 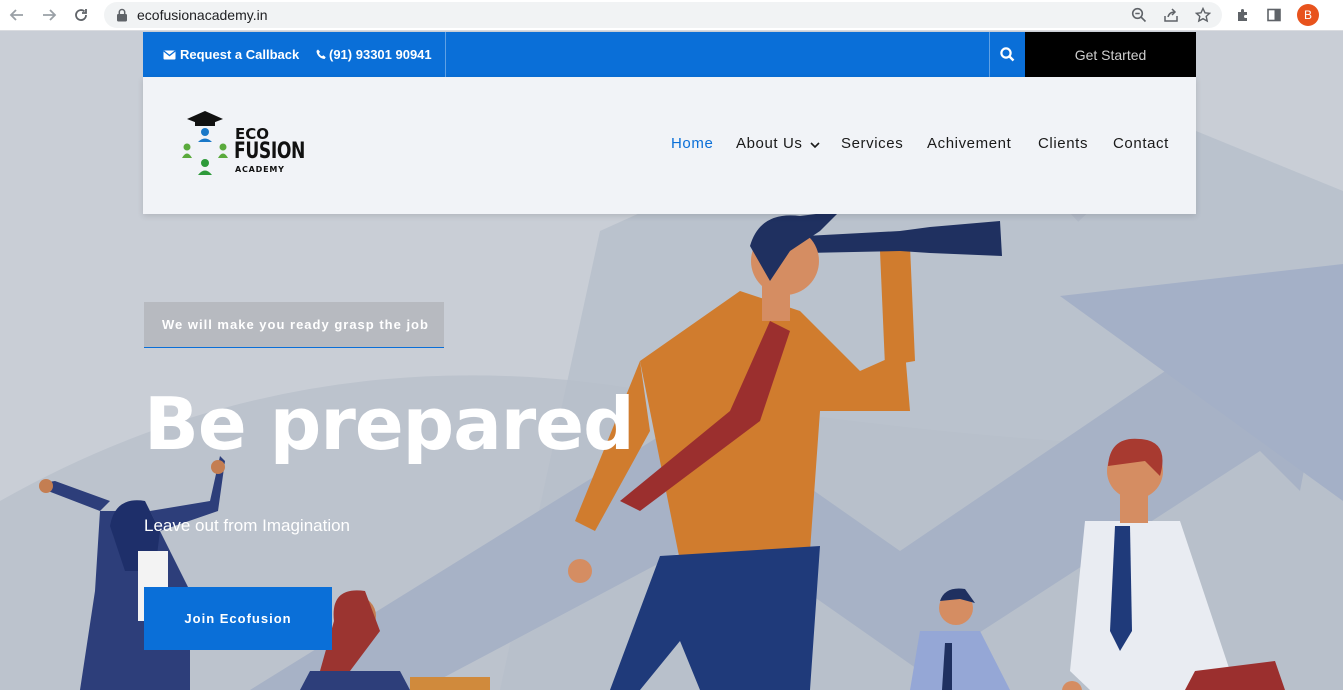 I want to click on search-icon, so click(x=1007, y=54).